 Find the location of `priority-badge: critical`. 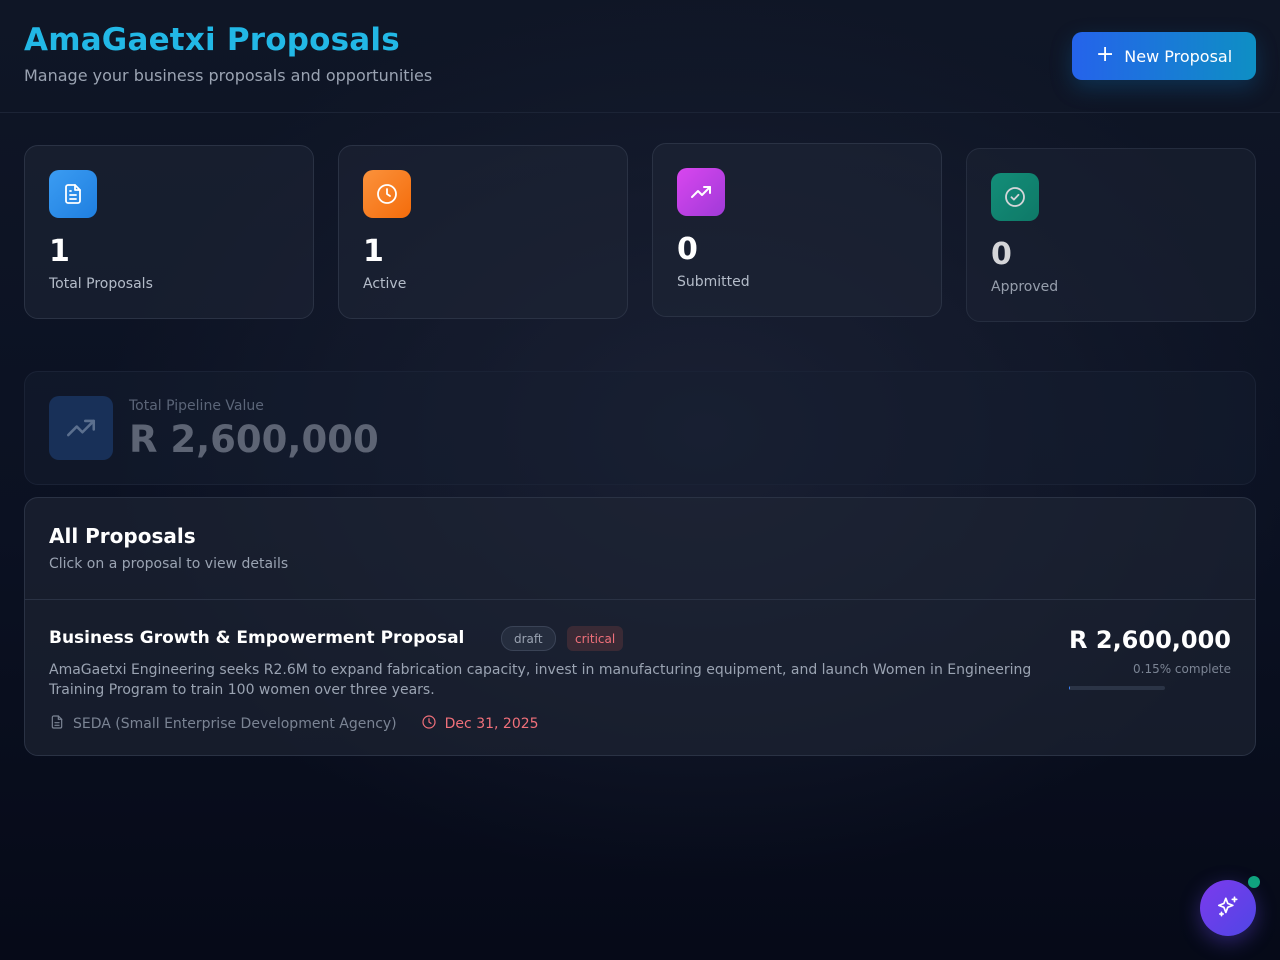

priority-badge: critical is located at coordinates (595, 638).